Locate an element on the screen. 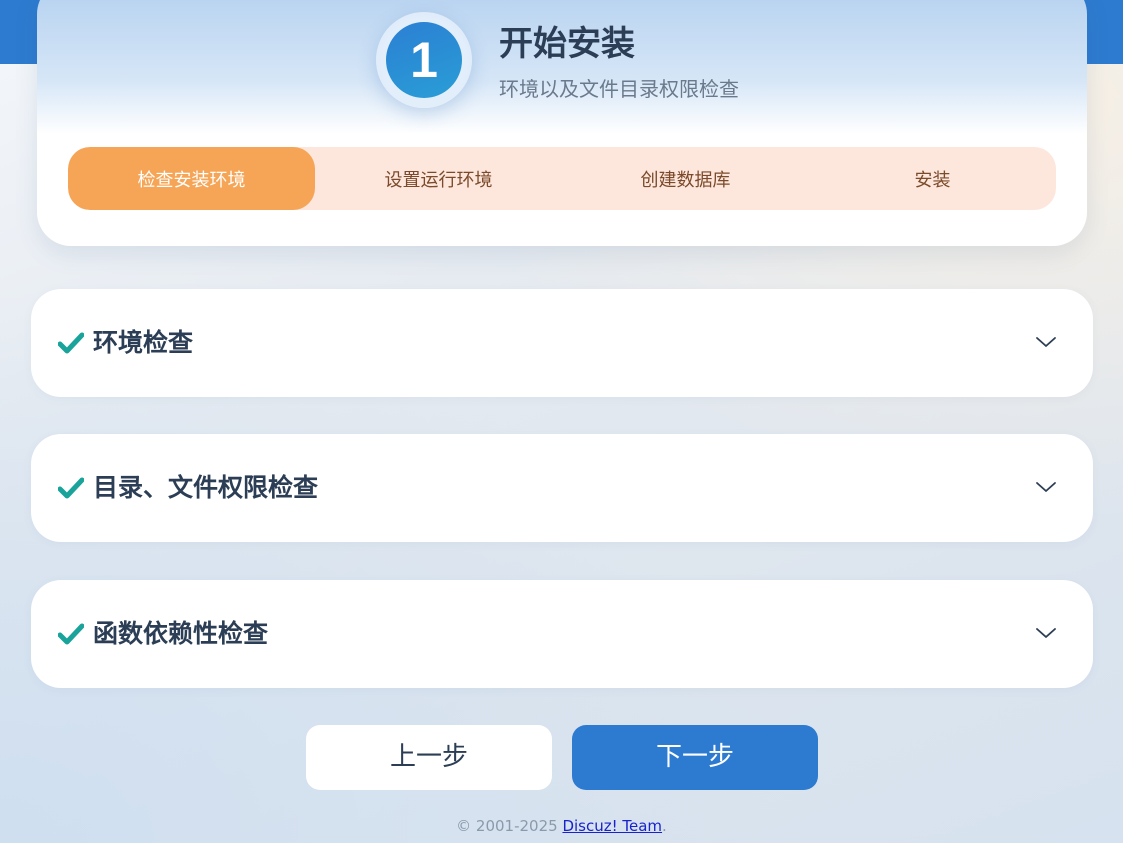 The image size is (1123, 843). section-function-check: 函数依赖性检查 is located at coordinates (562, 634).